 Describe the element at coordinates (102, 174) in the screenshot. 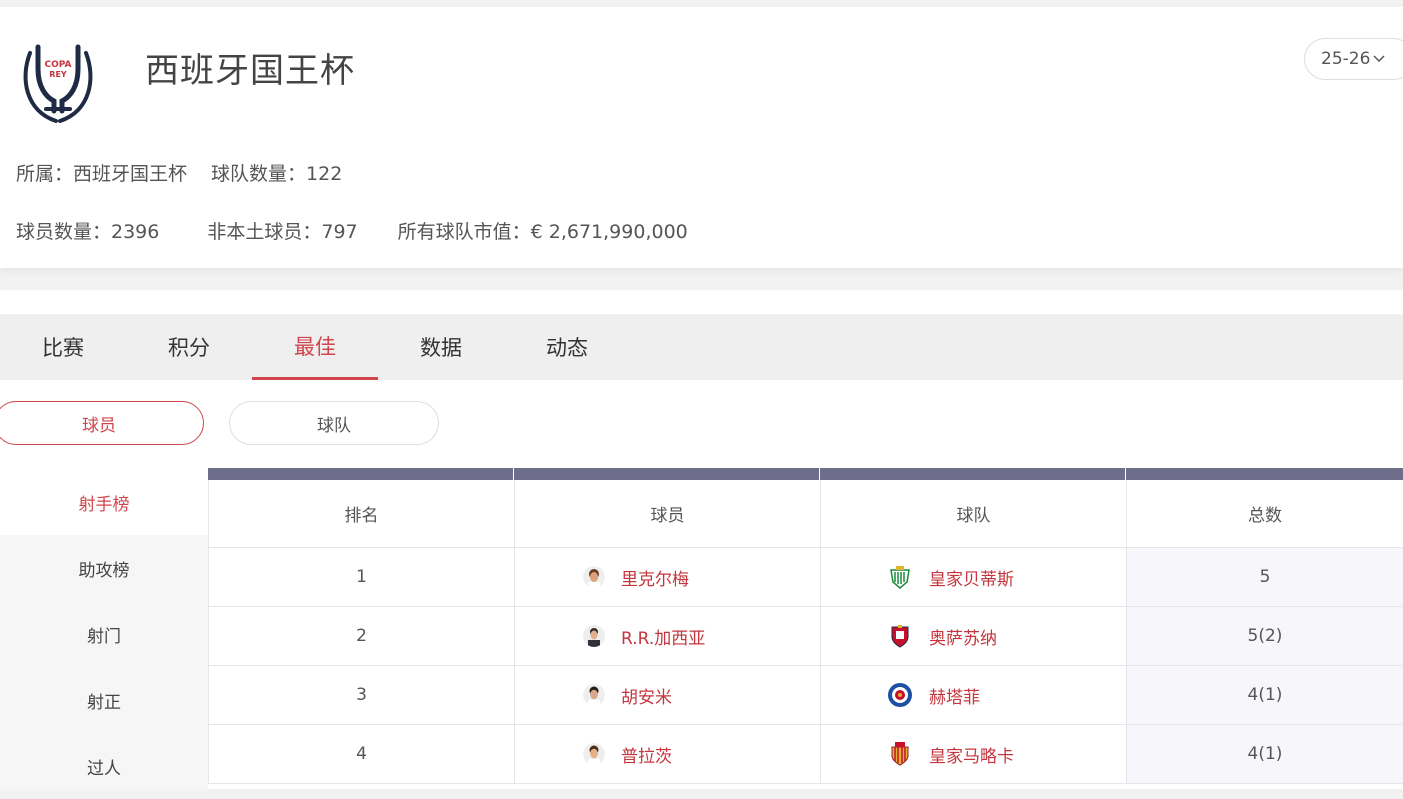

I see `belongs-info: 所属：西班牙国王杯` at that location.